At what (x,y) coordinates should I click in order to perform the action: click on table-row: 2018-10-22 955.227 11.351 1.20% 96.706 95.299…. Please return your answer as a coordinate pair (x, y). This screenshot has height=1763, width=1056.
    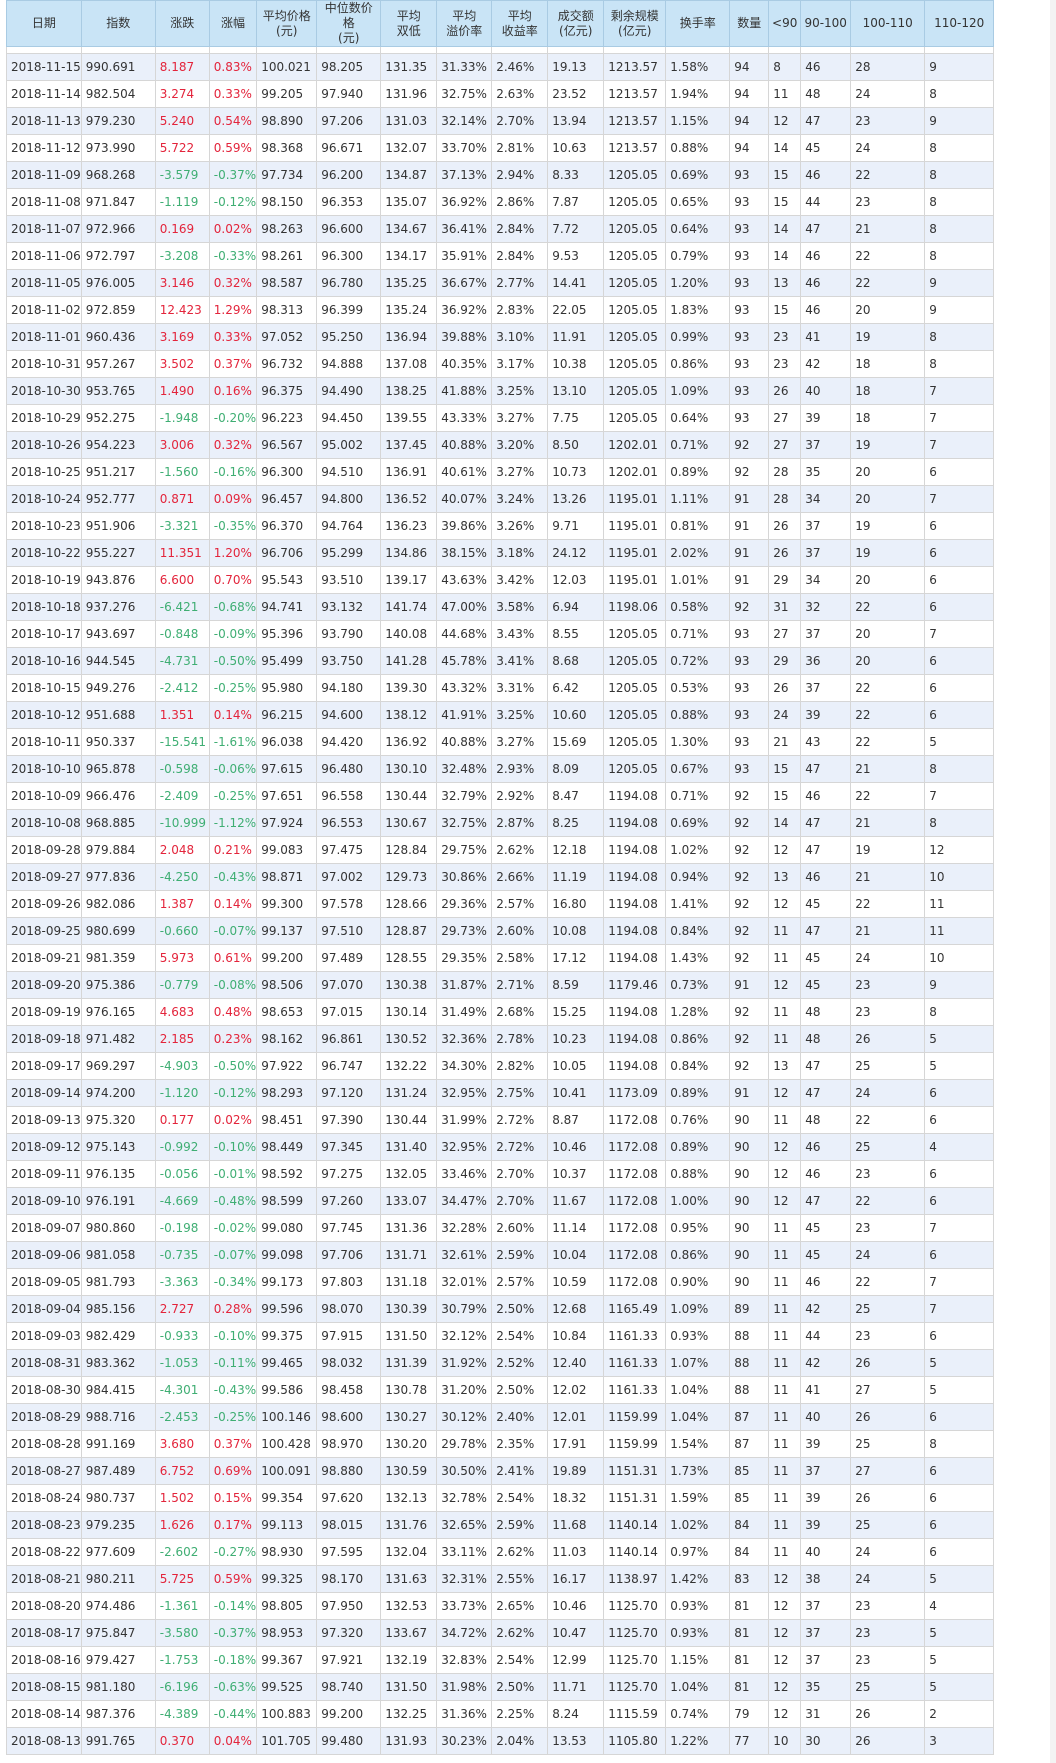
    Looking at the image, I should click on (500, 553).